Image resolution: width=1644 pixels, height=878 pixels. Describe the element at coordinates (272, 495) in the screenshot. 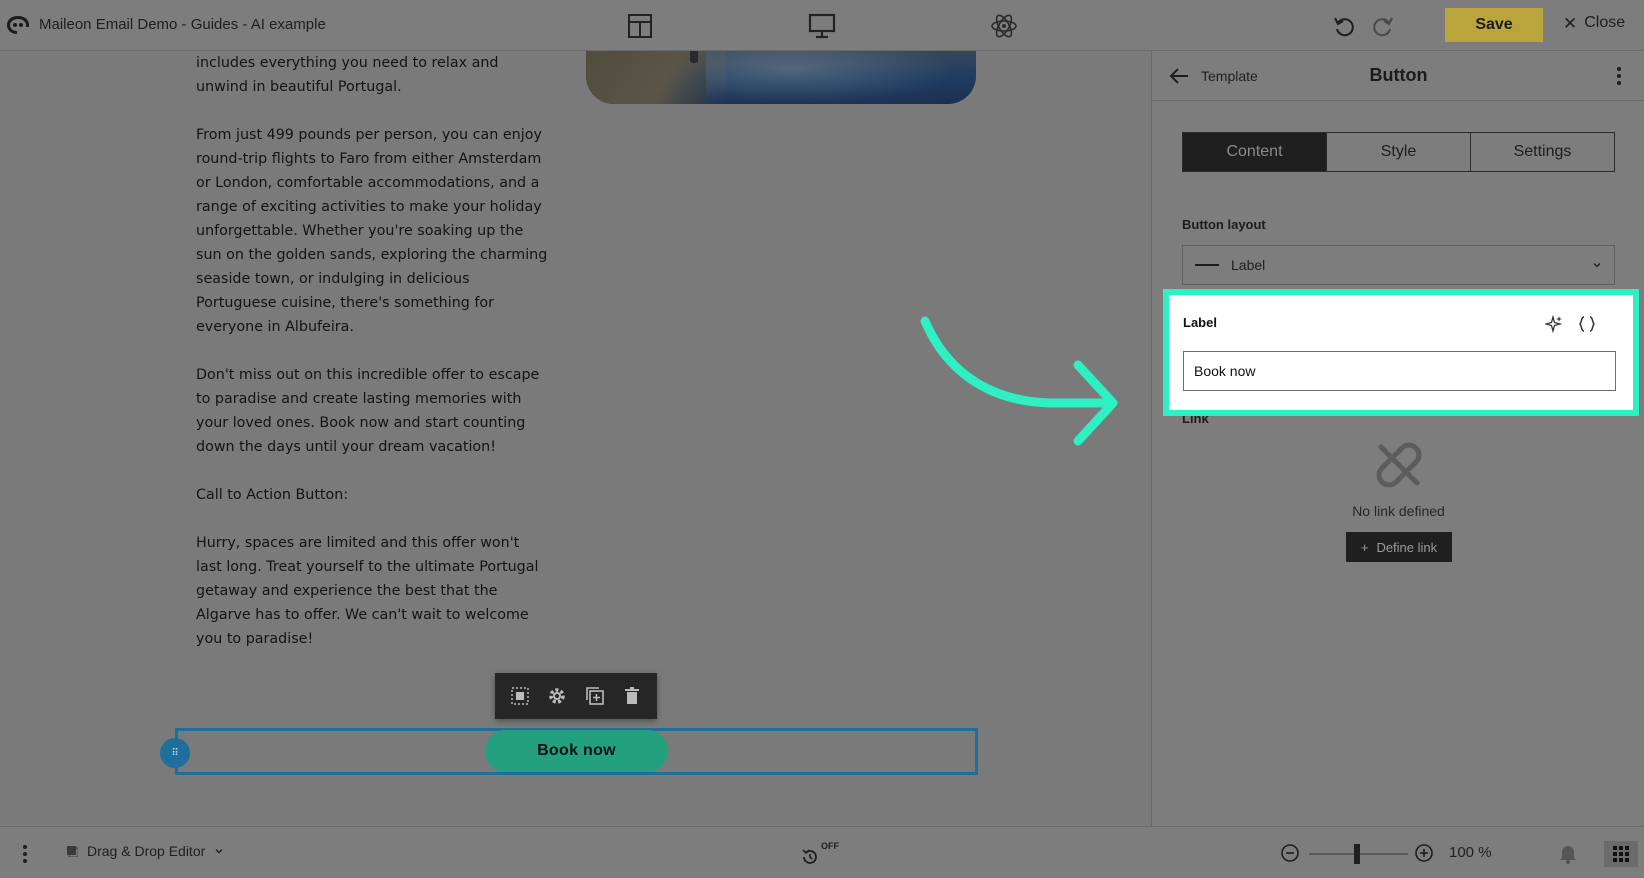

I see `paragraph: Call to Action Button:` at that location.